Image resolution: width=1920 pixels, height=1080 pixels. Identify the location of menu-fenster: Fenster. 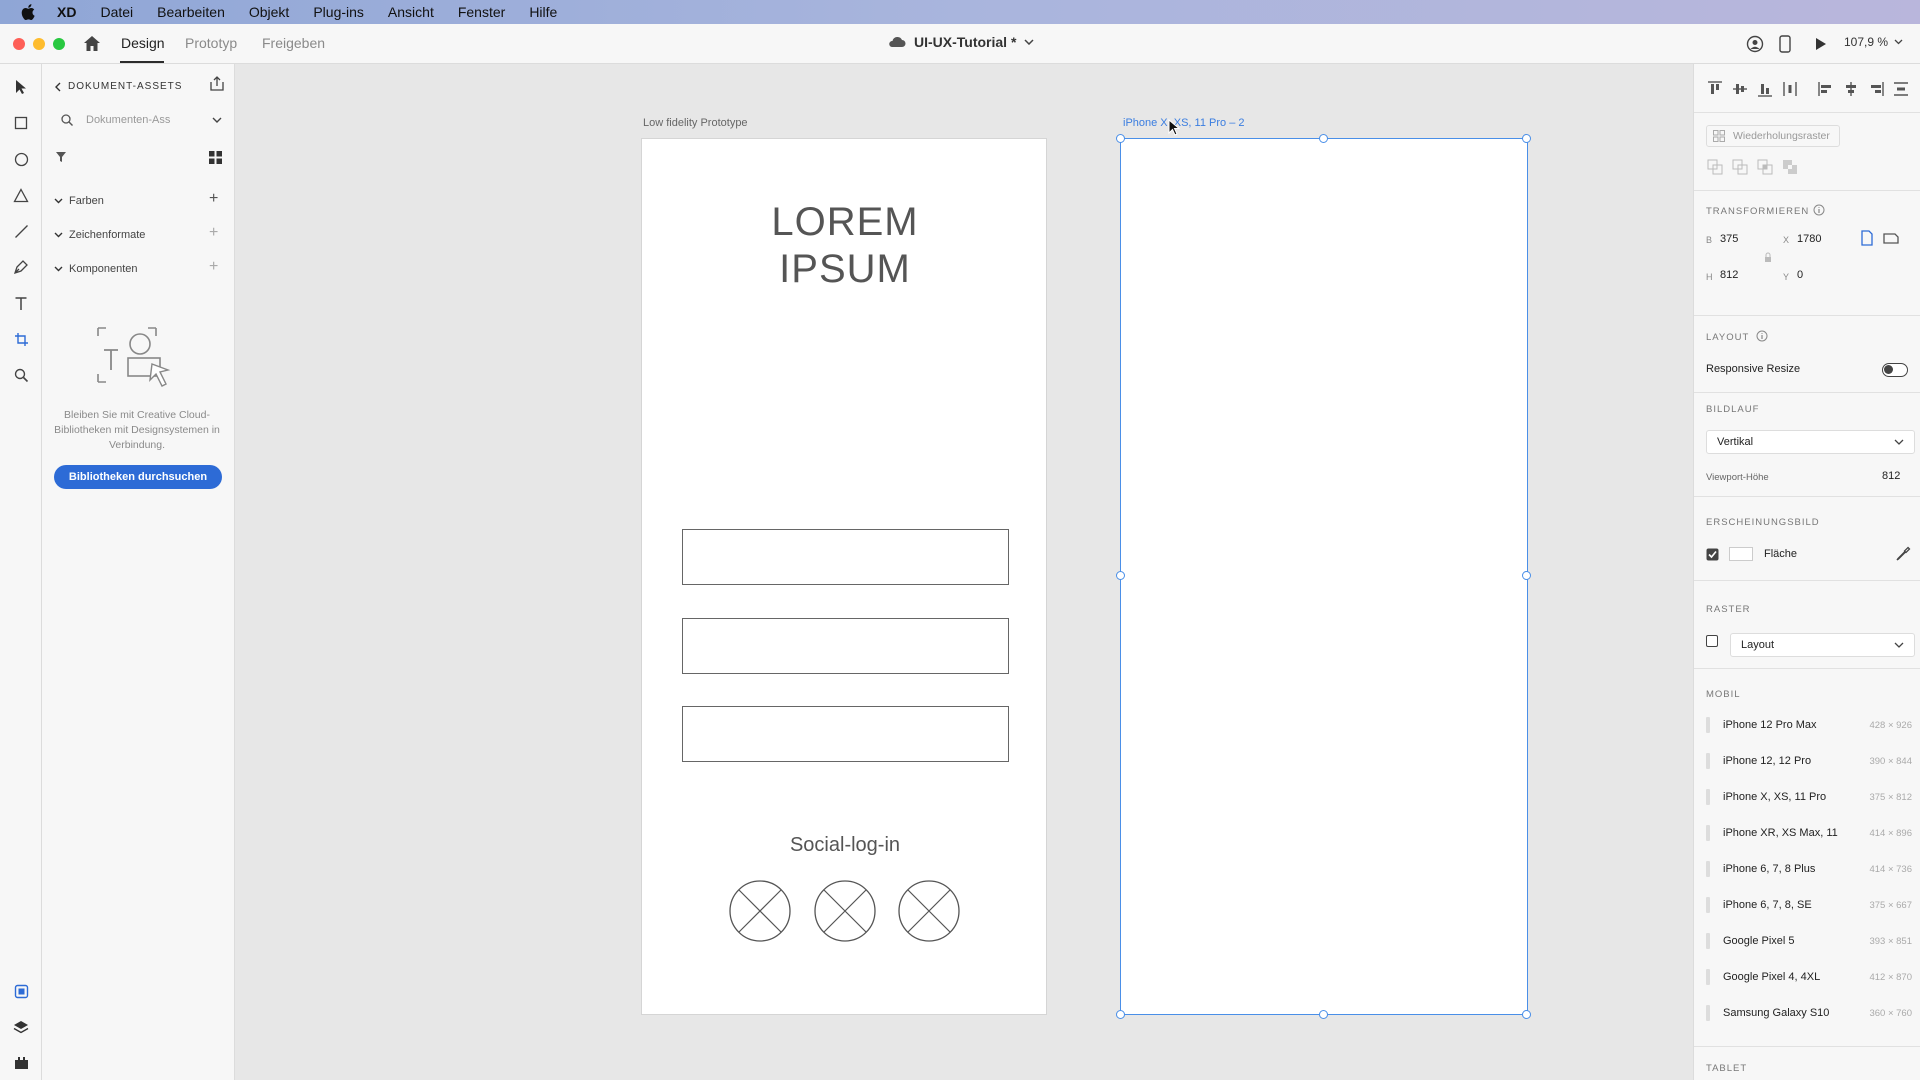
(481, 12).